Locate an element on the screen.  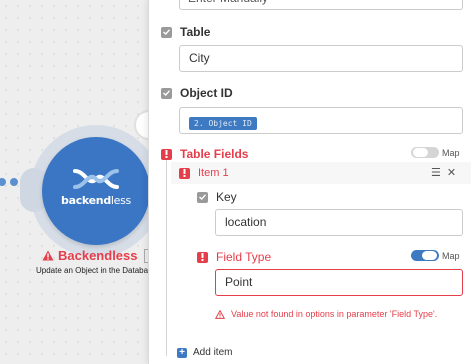
key-label: Key is located at coordinates (226, 197).